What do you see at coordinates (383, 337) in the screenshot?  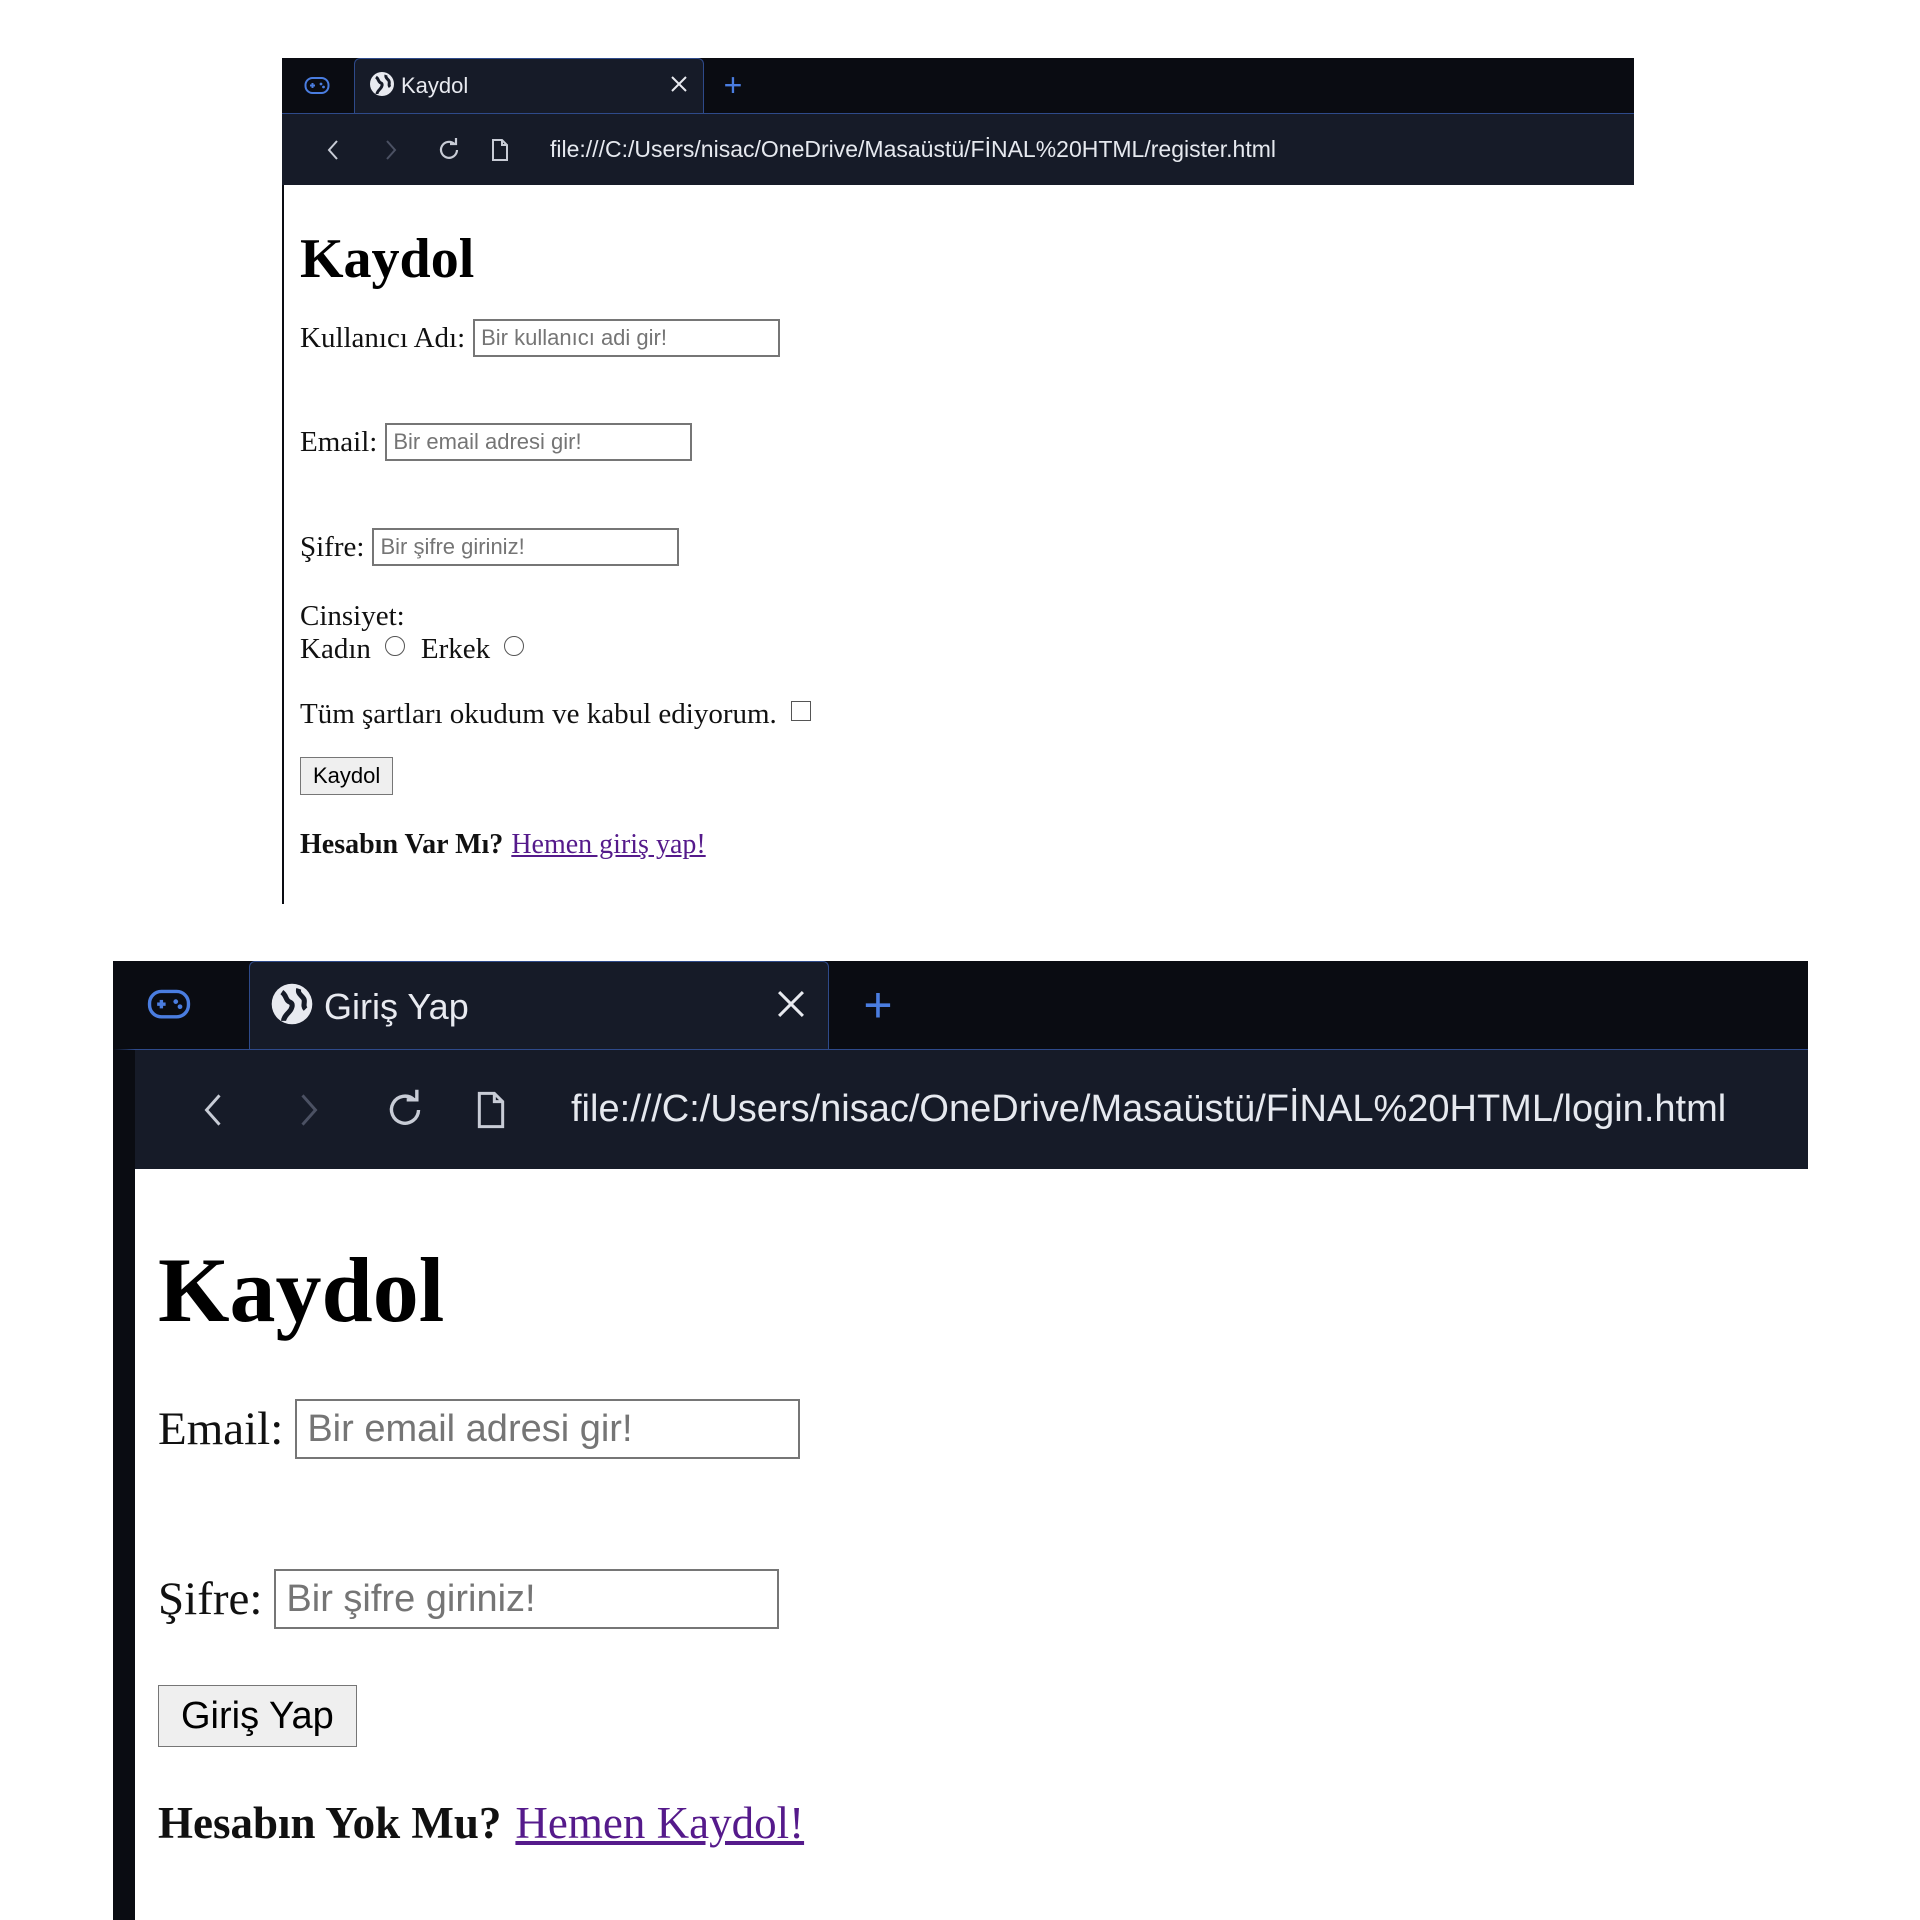 I see `username-label: Kullanıcı Adı:` at bounding box center [383, 337].